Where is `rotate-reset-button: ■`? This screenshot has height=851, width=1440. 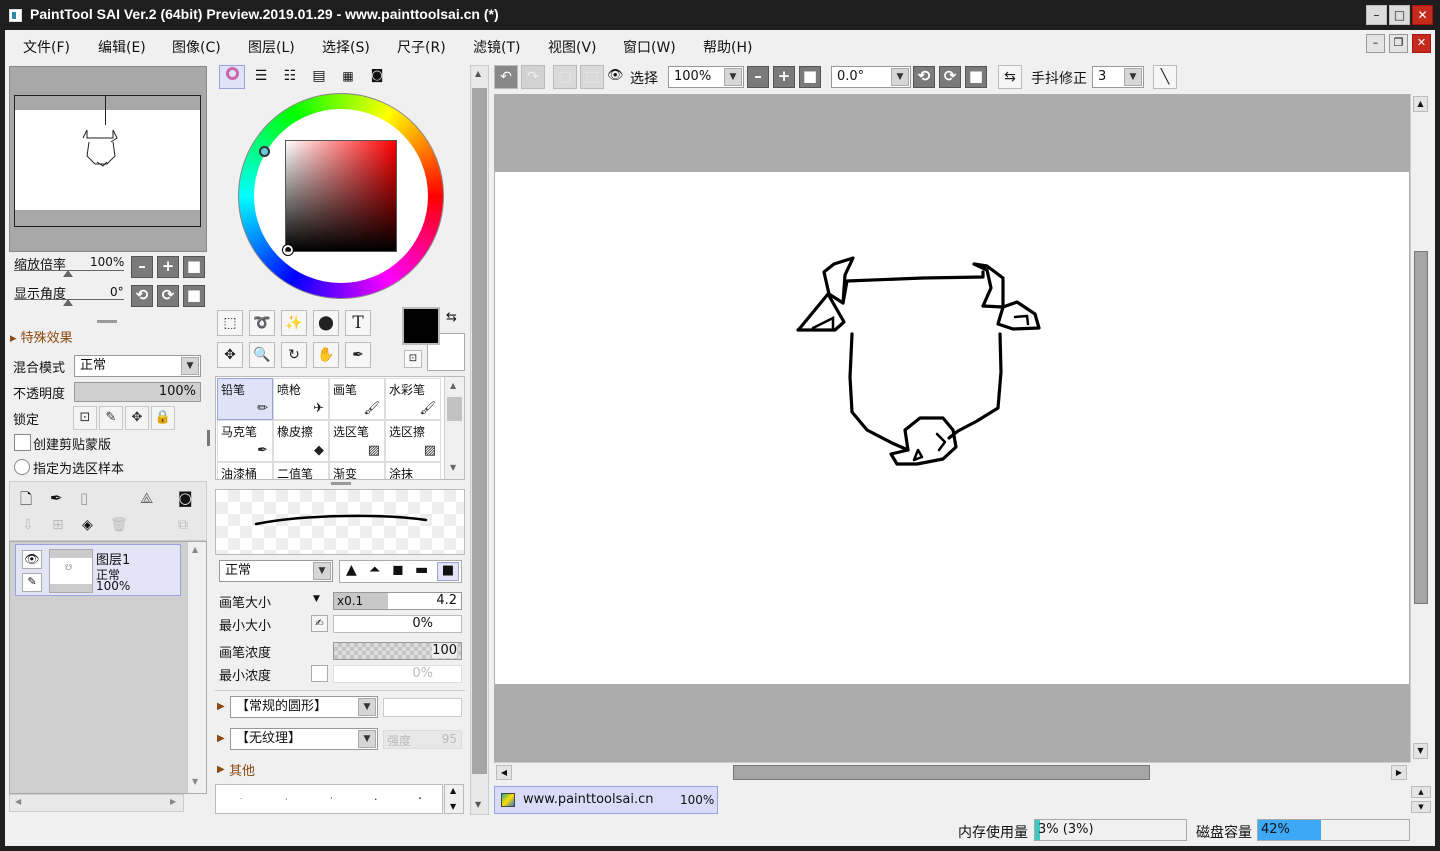 rotate-reset-button: ■ is located at coordinates (194, 296).